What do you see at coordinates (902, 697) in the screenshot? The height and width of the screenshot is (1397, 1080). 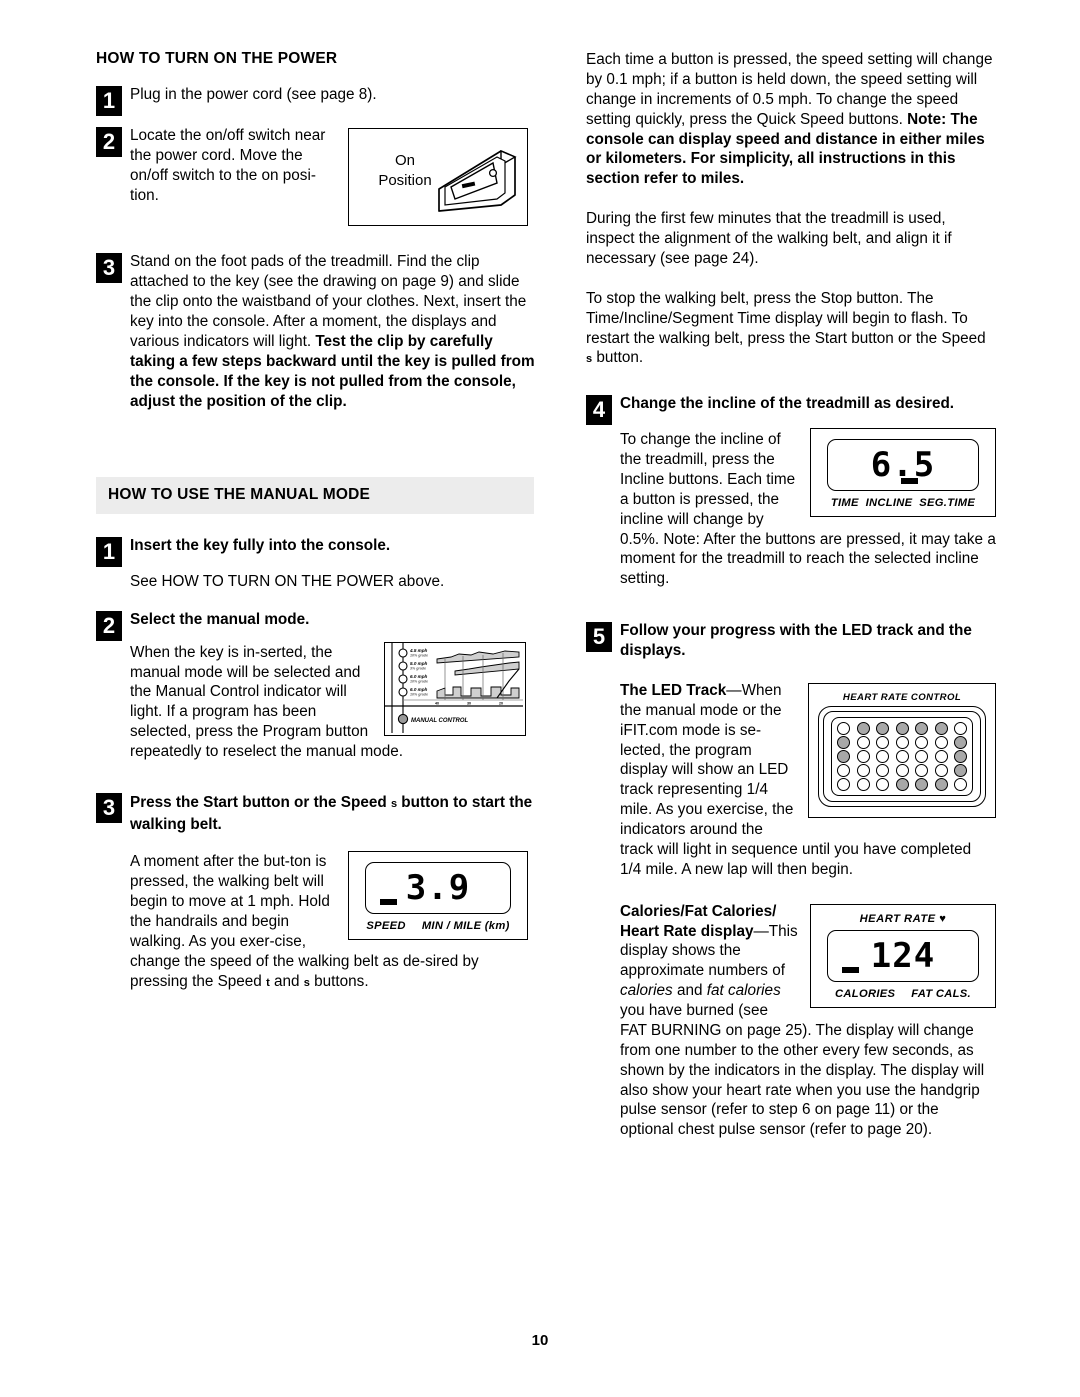 I see `led-track-title: HEART RATE CONTROL` at bounding box center [902, 697].